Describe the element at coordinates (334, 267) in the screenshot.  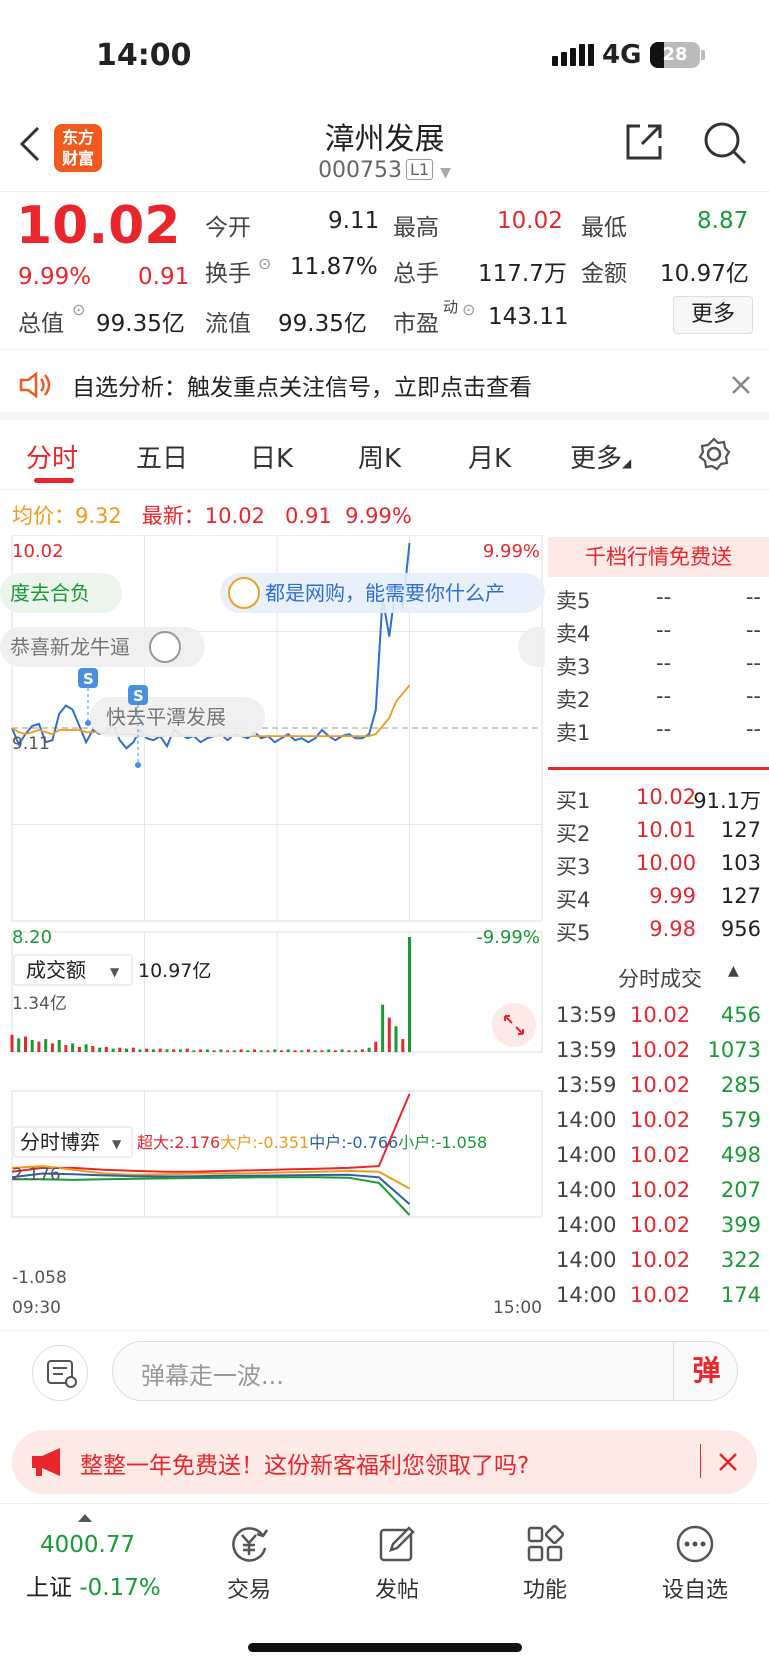
I see `turnover-value: 11.87%` at that location.